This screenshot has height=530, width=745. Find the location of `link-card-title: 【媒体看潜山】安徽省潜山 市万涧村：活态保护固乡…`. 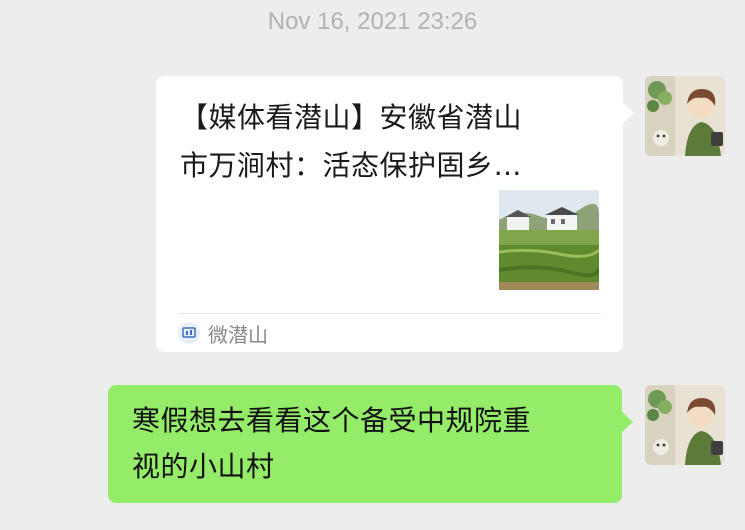

link-card-title: 【媒体看潜山】安徽省潜山 市万涧村：活态保护固乡… is located at coordinates (351, 141).